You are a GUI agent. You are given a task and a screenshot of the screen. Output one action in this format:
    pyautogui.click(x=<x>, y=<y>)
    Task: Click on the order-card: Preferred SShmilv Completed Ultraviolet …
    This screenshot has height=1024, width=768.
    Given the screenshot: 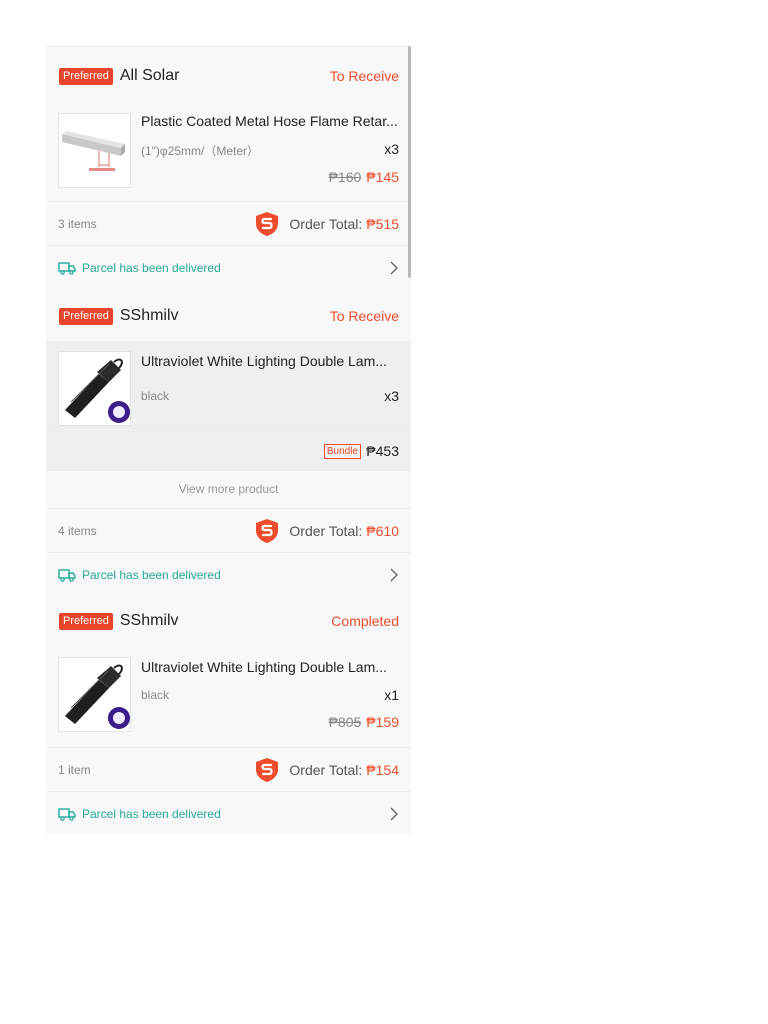 What is the action you would take?
    pyautogui.click(x=228, y=714)
    